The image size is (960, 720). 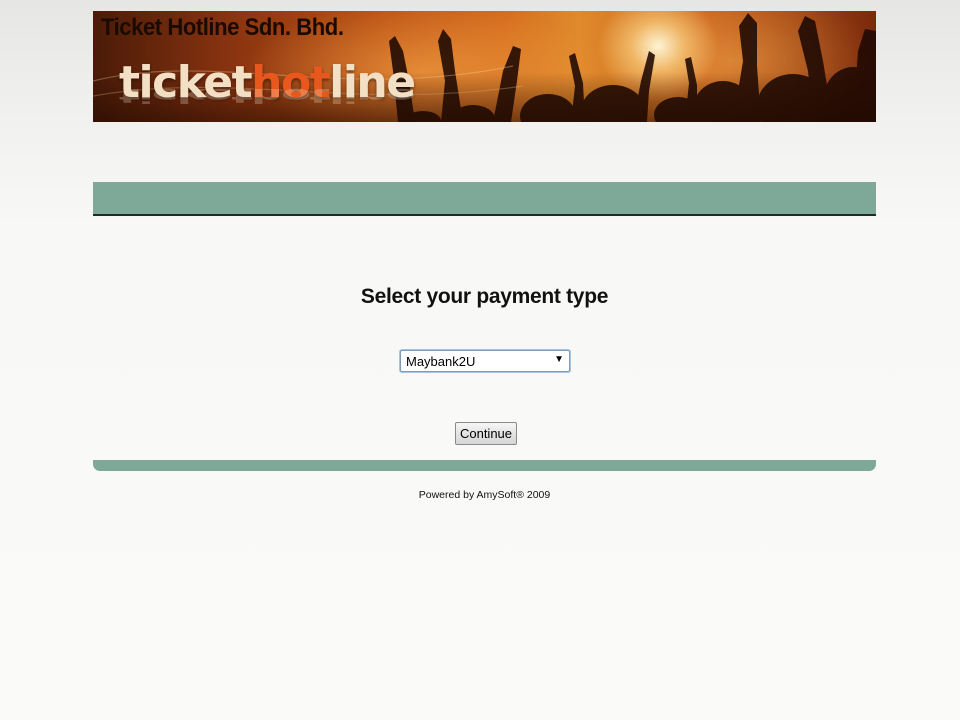 What do you see at coordinates (484, 465) in the screenshot?
I see `footer-bar` at bounding box center [484, 465].